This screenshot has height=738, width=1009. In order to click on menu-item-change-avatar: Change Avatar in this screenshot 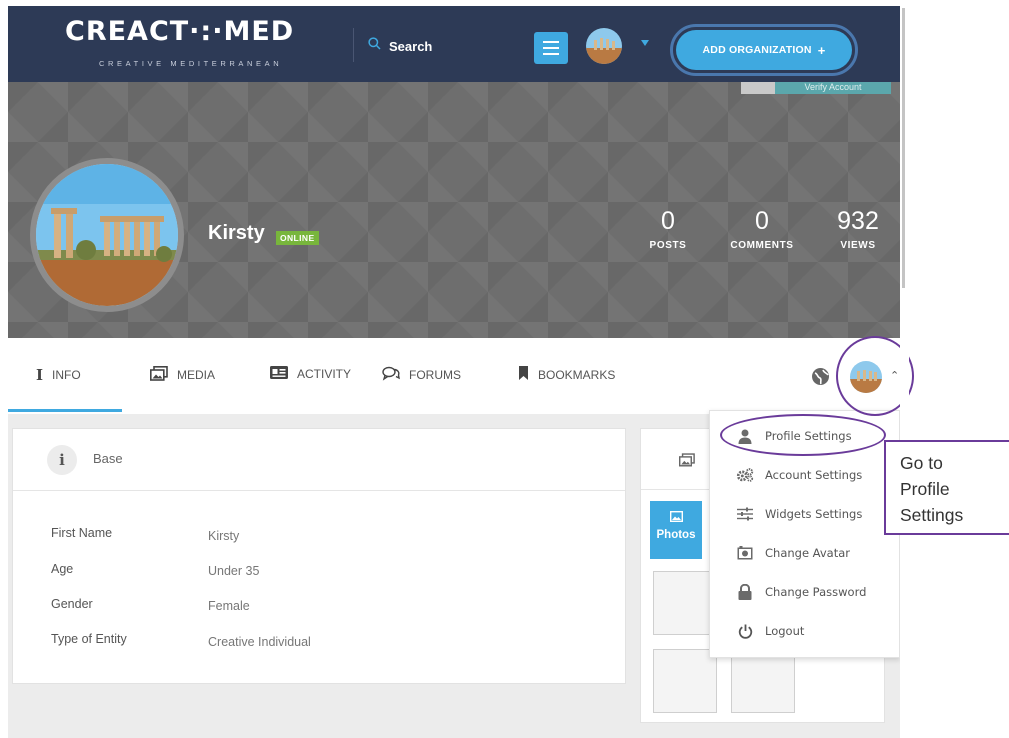, I will do `click(804, 553)`.